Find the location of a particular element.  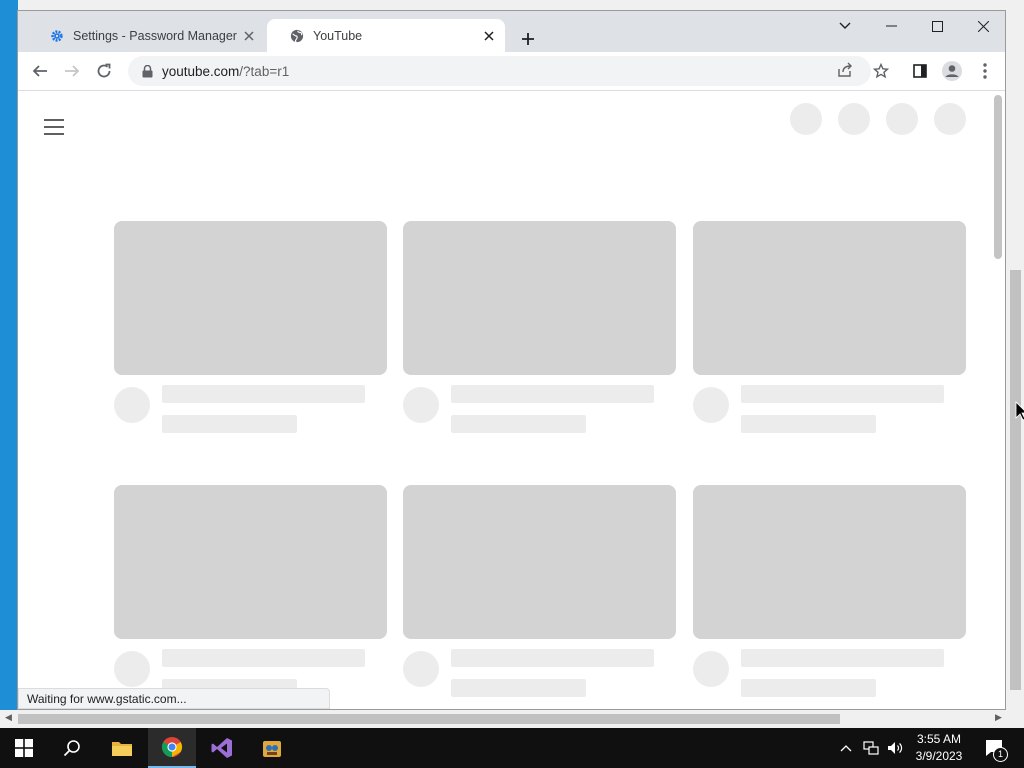

start-button is located at coordinates (24, 748).